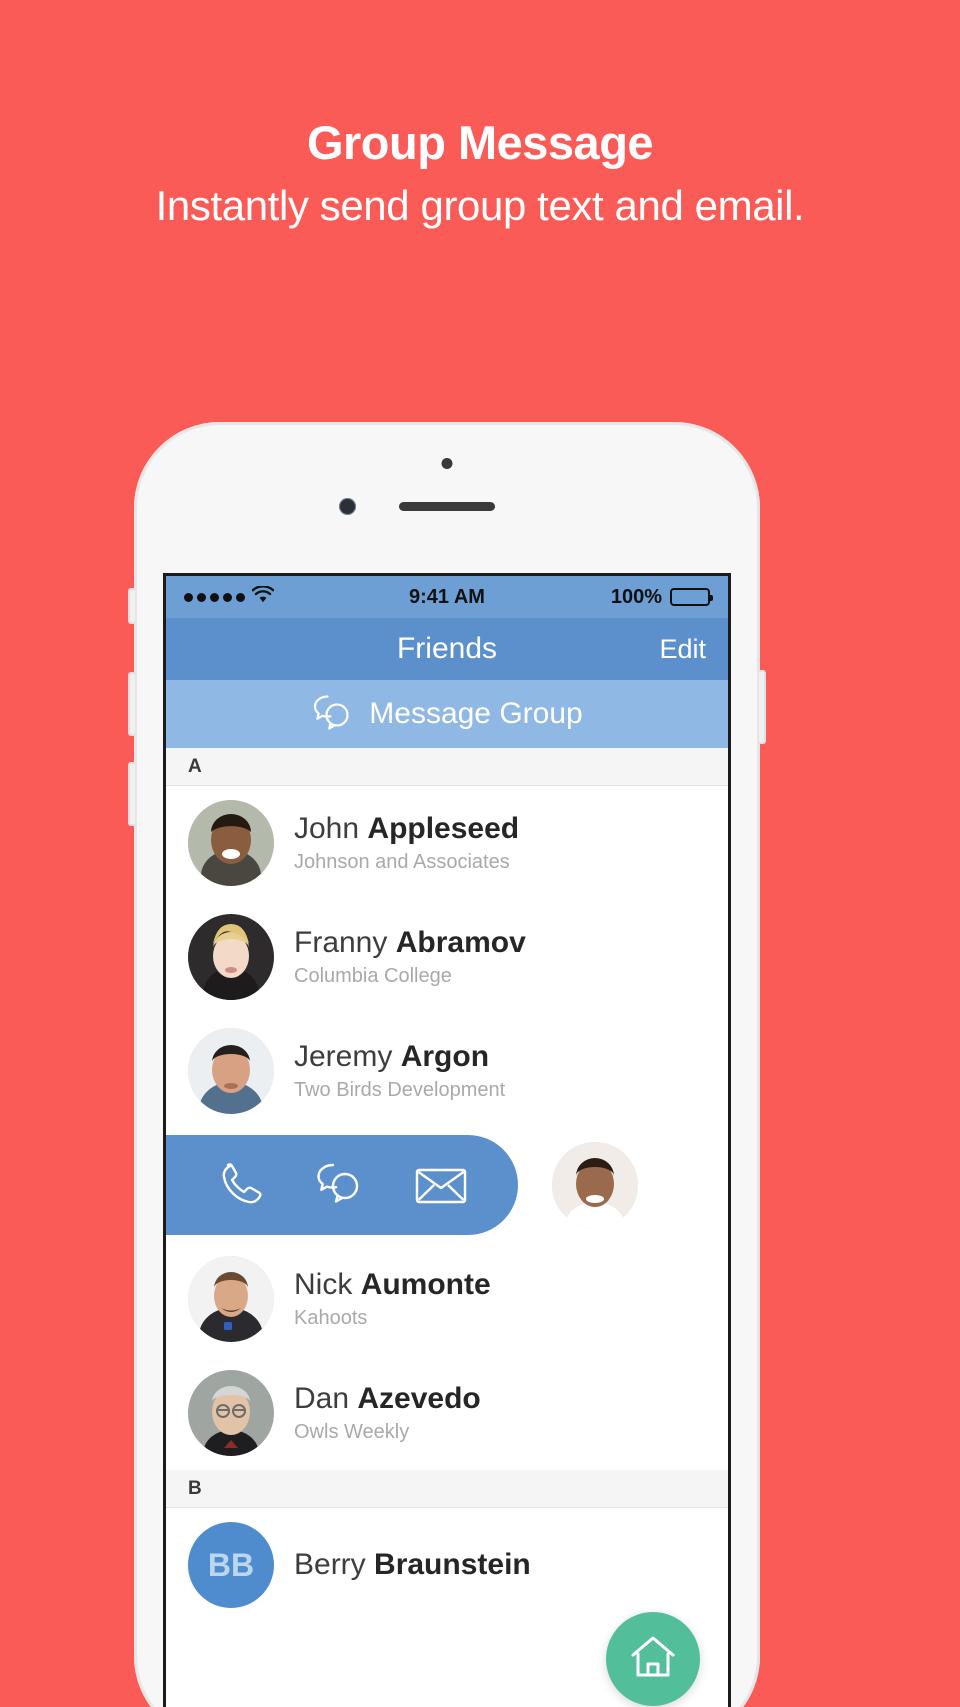 This screenshot has height=1707, width=960. Describe the element at coordinates (131, 704) in the screenshot. I see `volume-up-button` at that location.